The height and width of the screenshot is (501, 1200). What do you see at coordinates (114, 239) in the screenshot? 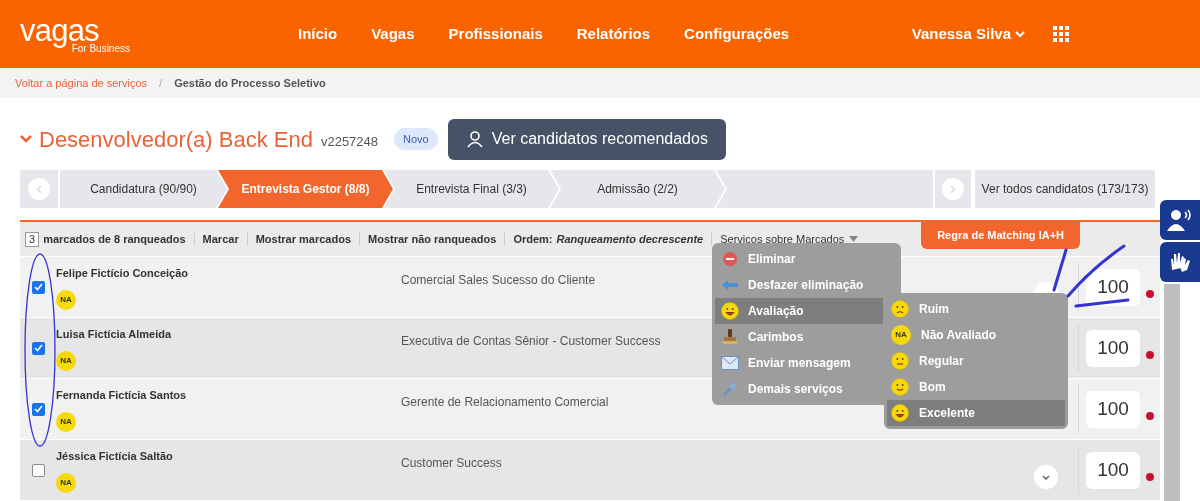
I see `selection-count-label: marcados de 8 ranqueados` at bounding box center [114, 239].